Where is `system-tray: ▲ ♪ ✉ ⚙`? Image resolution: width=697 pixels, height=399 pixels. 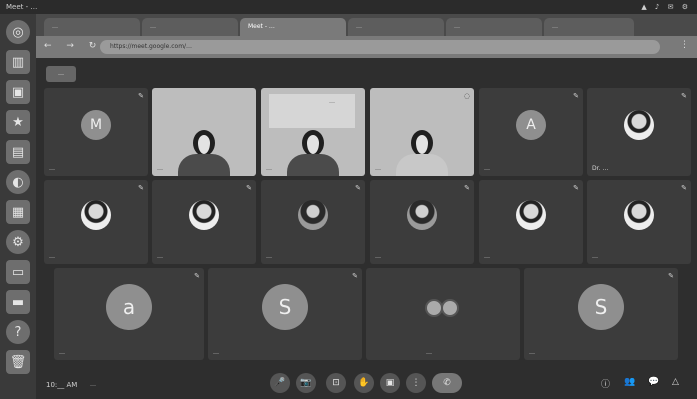
system-tray: ▲ ♪ ✉ ⚙ is located at coordinates (666, 7).